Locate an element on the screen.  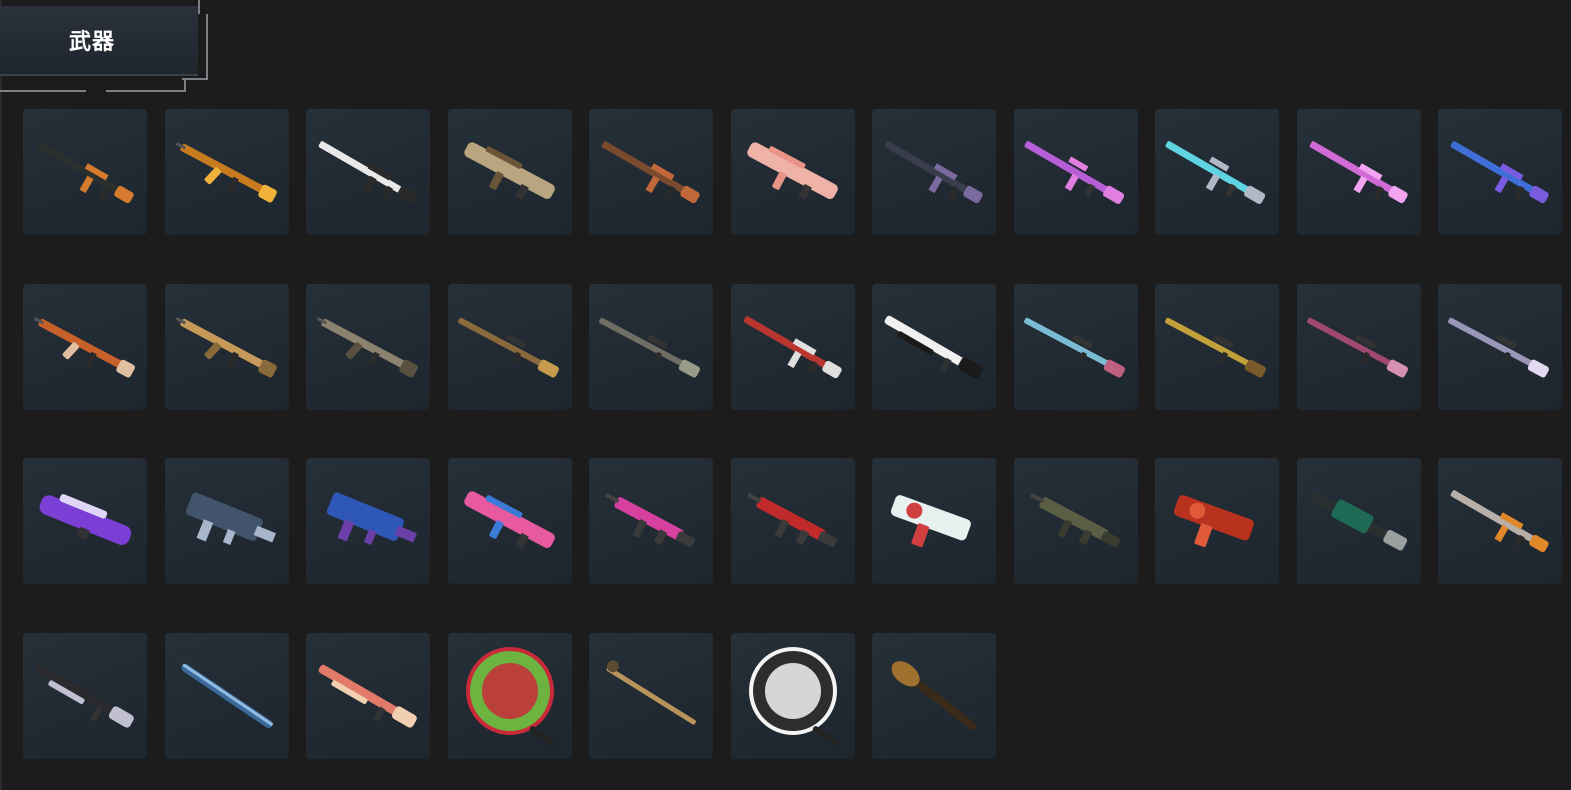
left-border is located at coordinates (1, 395).